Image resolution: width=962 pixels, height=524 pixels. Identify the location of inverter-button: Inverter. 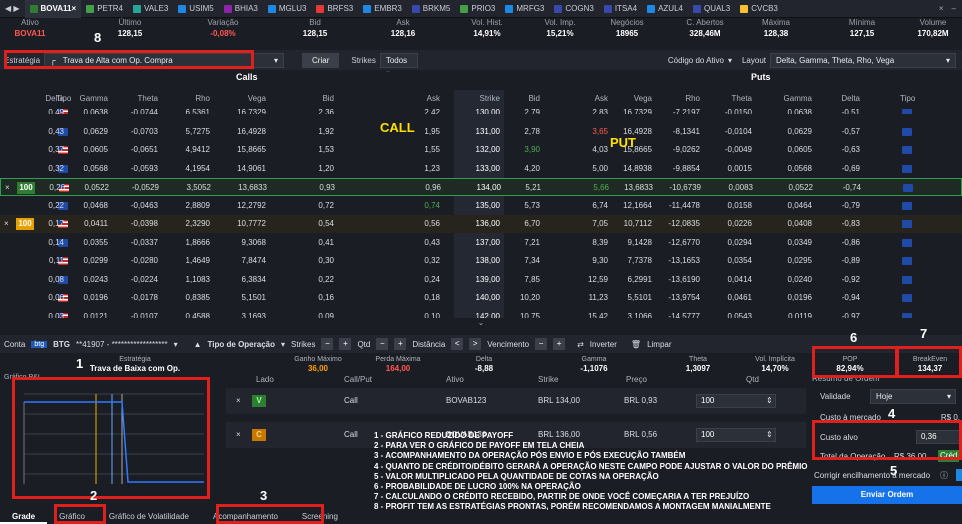
(603, 344).